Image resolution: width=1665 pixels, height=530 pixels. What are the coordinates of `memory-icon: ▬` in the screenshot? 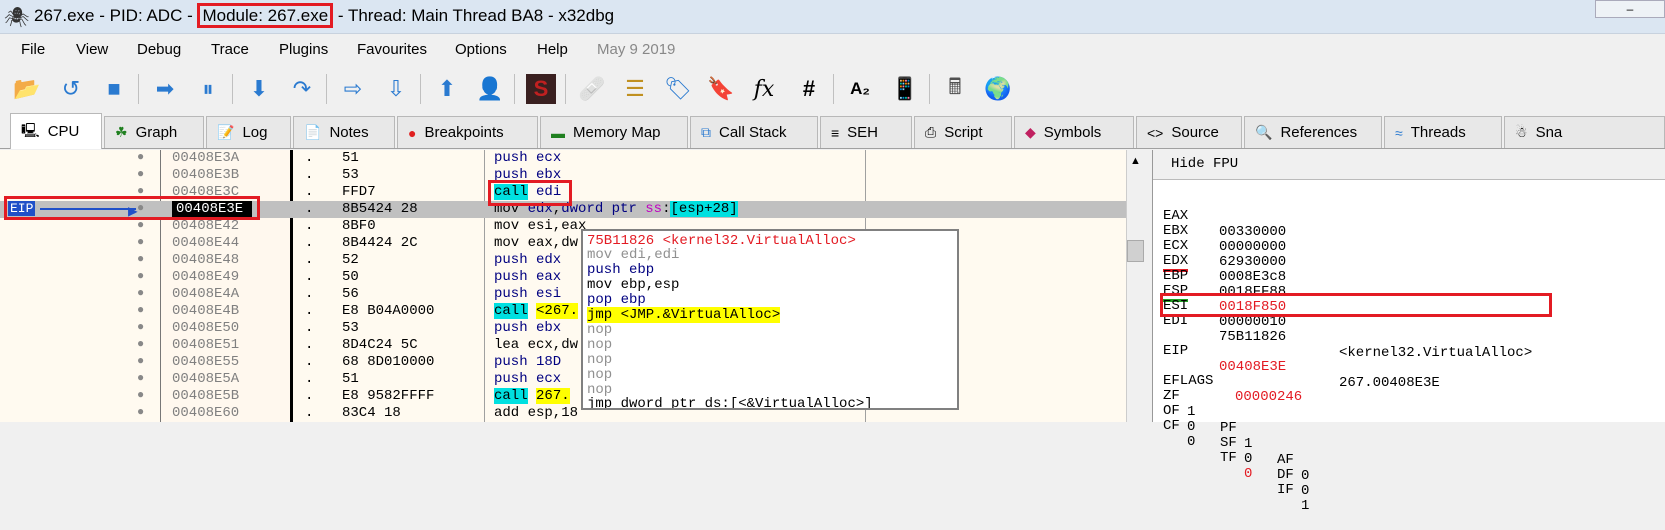 It's located at (558, 132).